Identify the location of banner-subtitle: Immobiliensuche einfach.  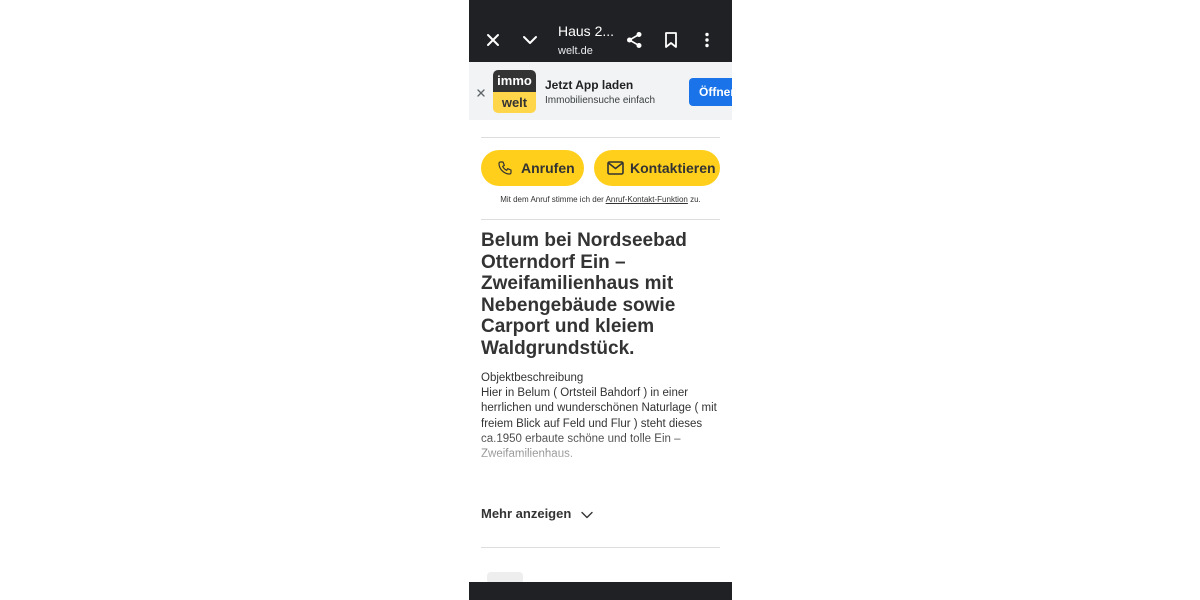
(600, 100).